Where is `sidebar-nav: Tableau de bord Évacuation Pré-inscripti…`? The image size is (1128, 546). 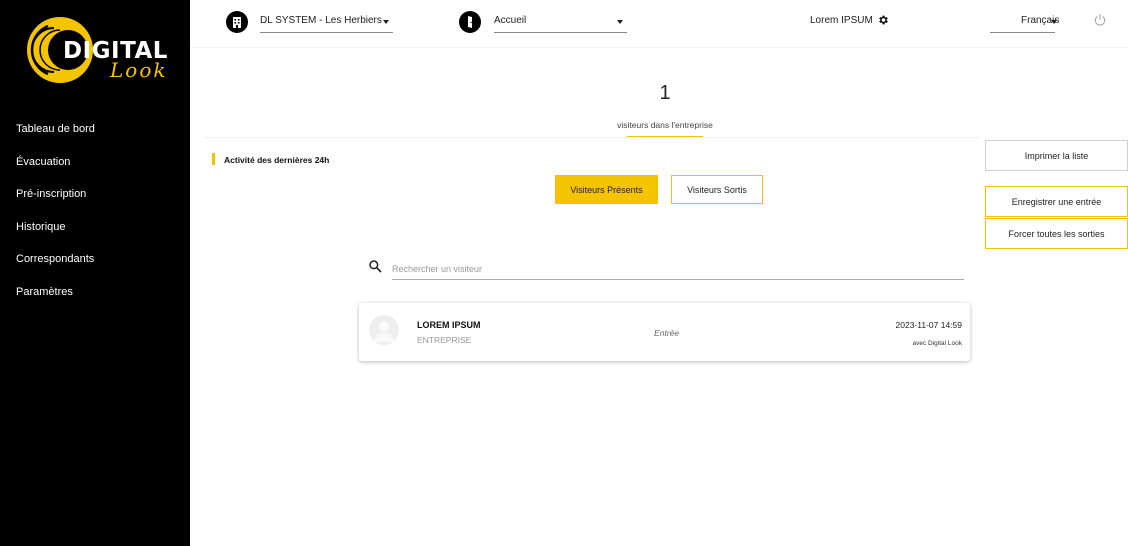 sidebar-nav: Tableau de bord Évacuation Pré-inscripti… is located at coordinates (95, 215).